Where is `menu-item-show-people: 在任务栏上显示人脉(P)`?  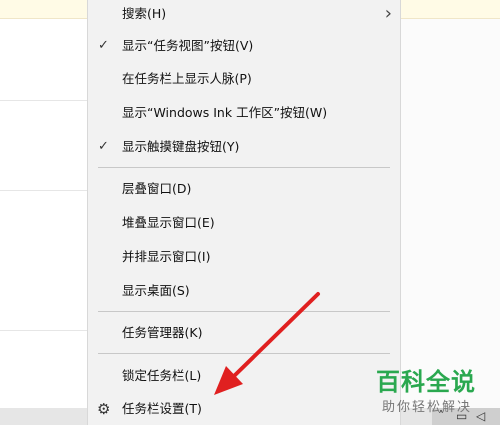 menu-item-show-people: 在任务栏上显示人脉(P) is located at coordinates (244, 79).